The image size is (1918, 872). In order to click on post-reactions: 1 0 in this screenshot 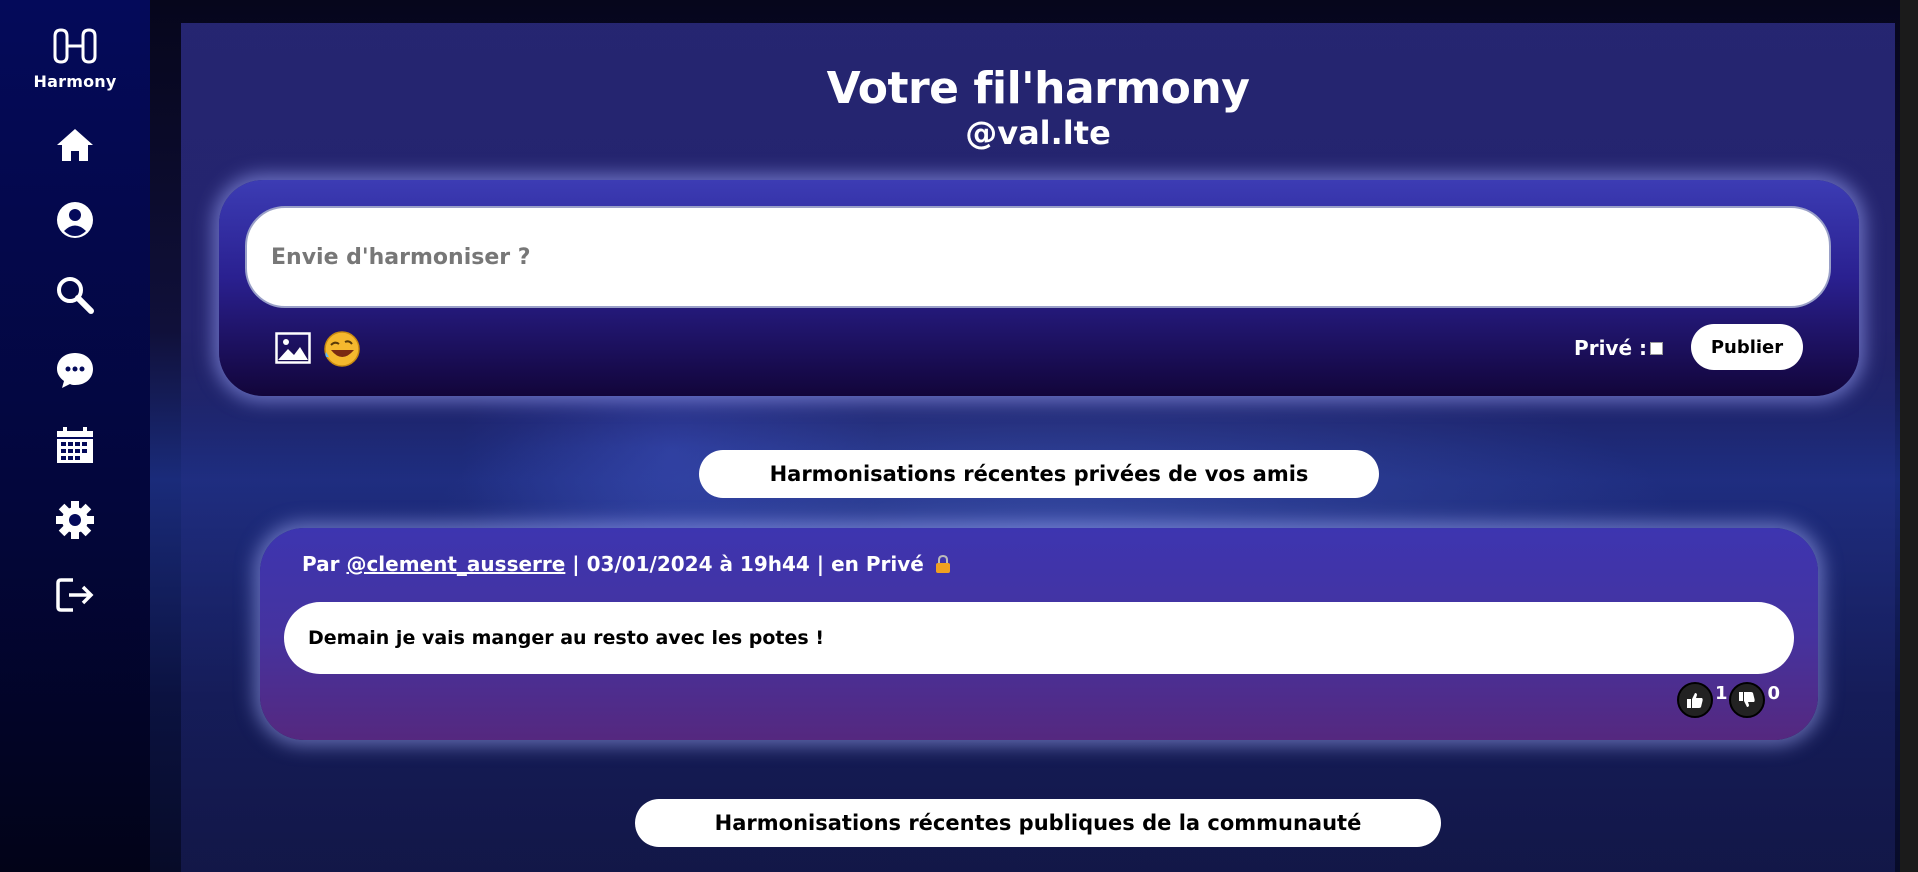, I will do `click(1729, 700)`.